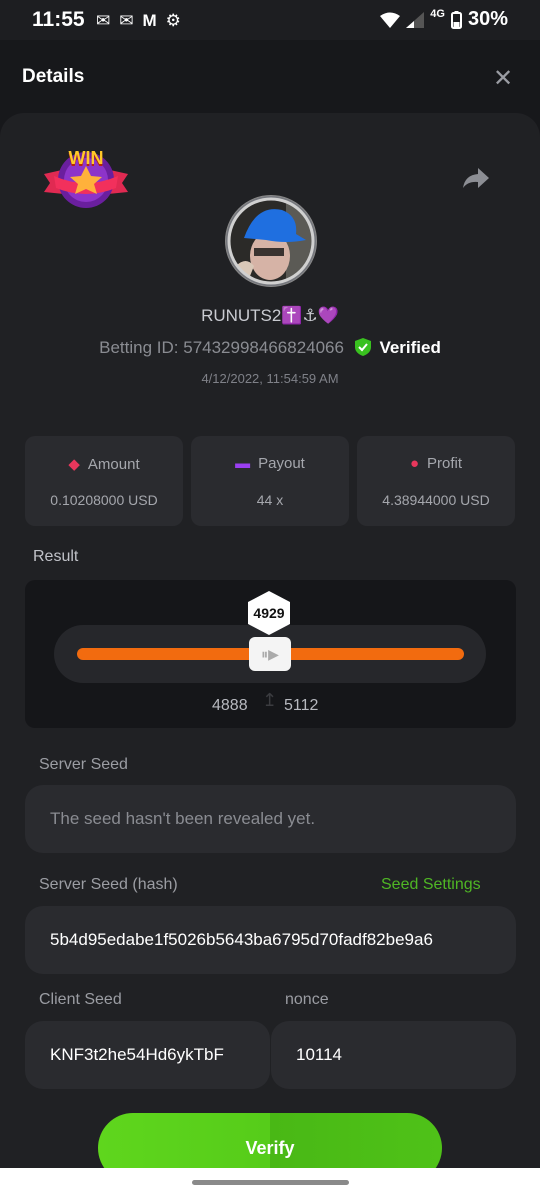  Describe the element at coordinates (53, 76) in the screenshot. I see `page-title: Details` at that location.